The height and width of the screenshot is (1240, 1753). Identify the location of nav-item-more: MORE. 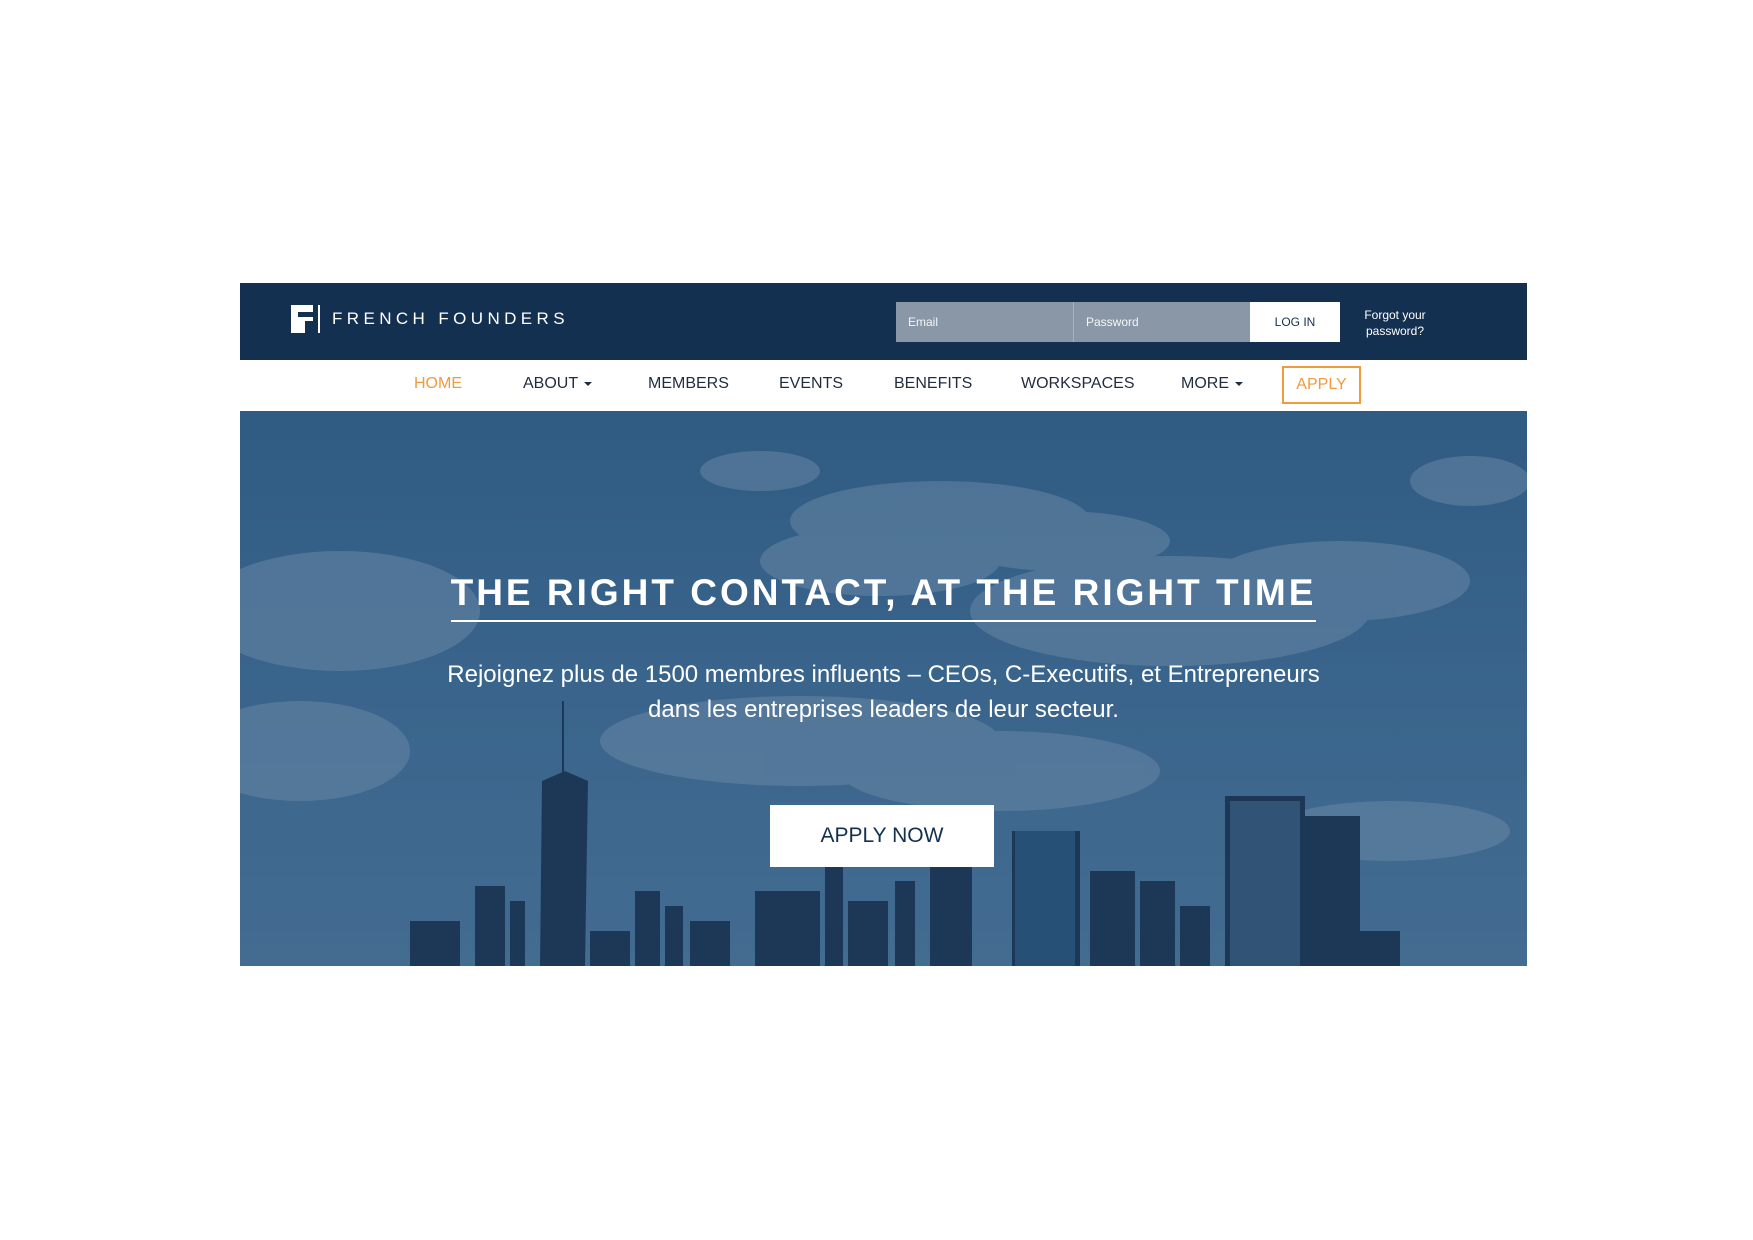
(1212, 384).